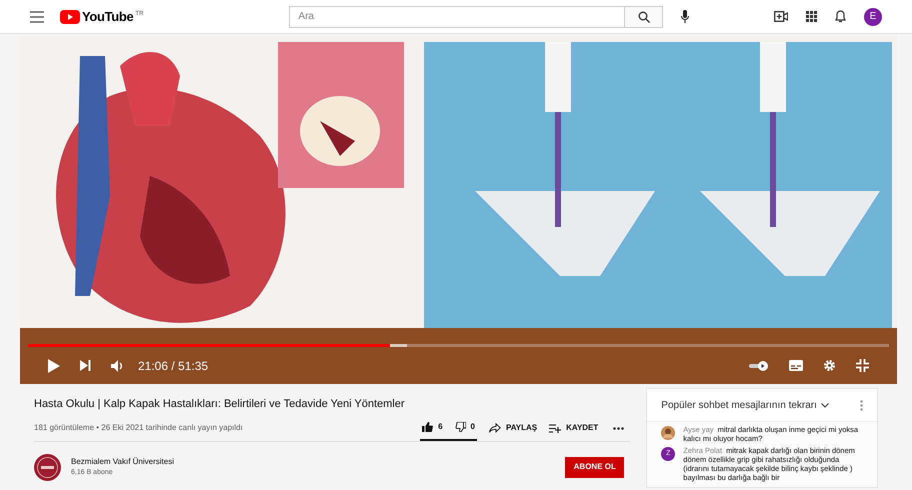 The width and height of the screenshot is (912, 490). What do you see at coordinates (811, 16) in the screenshot?
I see `apps-grid-icon` at bounding box center [811, 16].